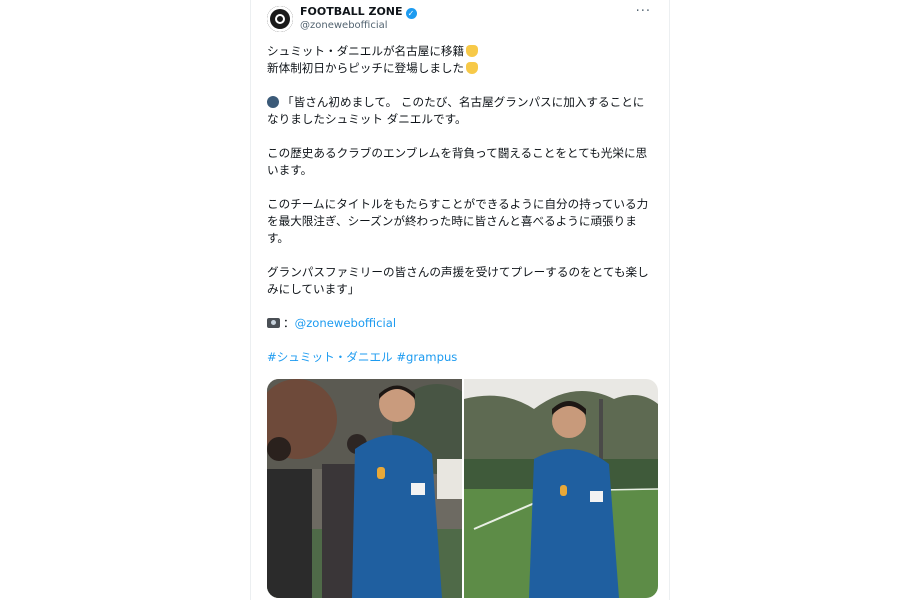 Image resolution: width=900 pixels, height=600 pixels. Describe the element at coordinates (458, 204) in the screenshot. I see `text-line: このチームにタイトルをもたらすことができるように自分の持っている力` at that location.